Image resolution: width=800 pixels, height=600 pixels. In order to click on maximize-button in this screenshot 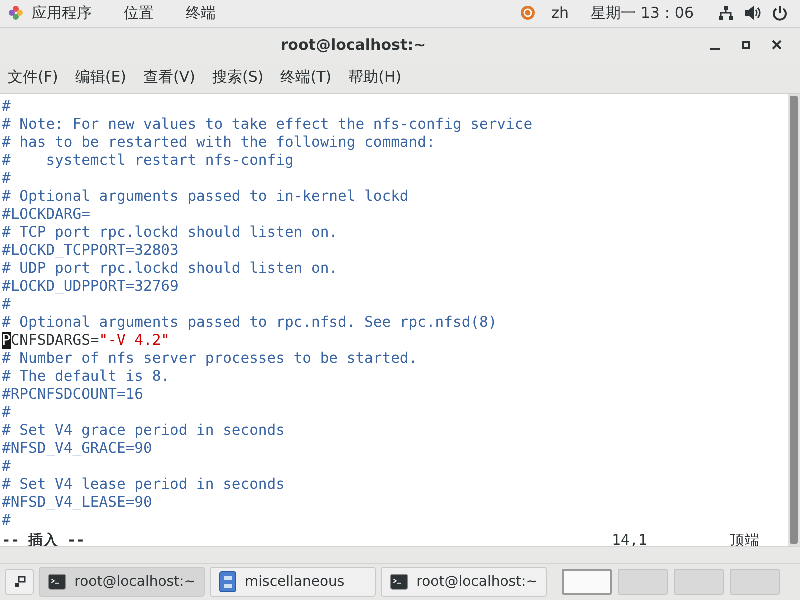, I will do `click(746, 45)`.